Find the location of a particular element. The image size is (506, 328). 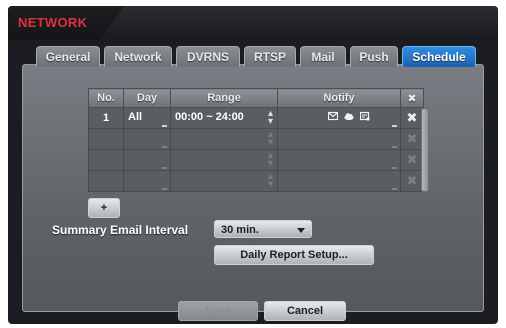

delete-all-icon: ✖ is located at coordinates (412, 98).